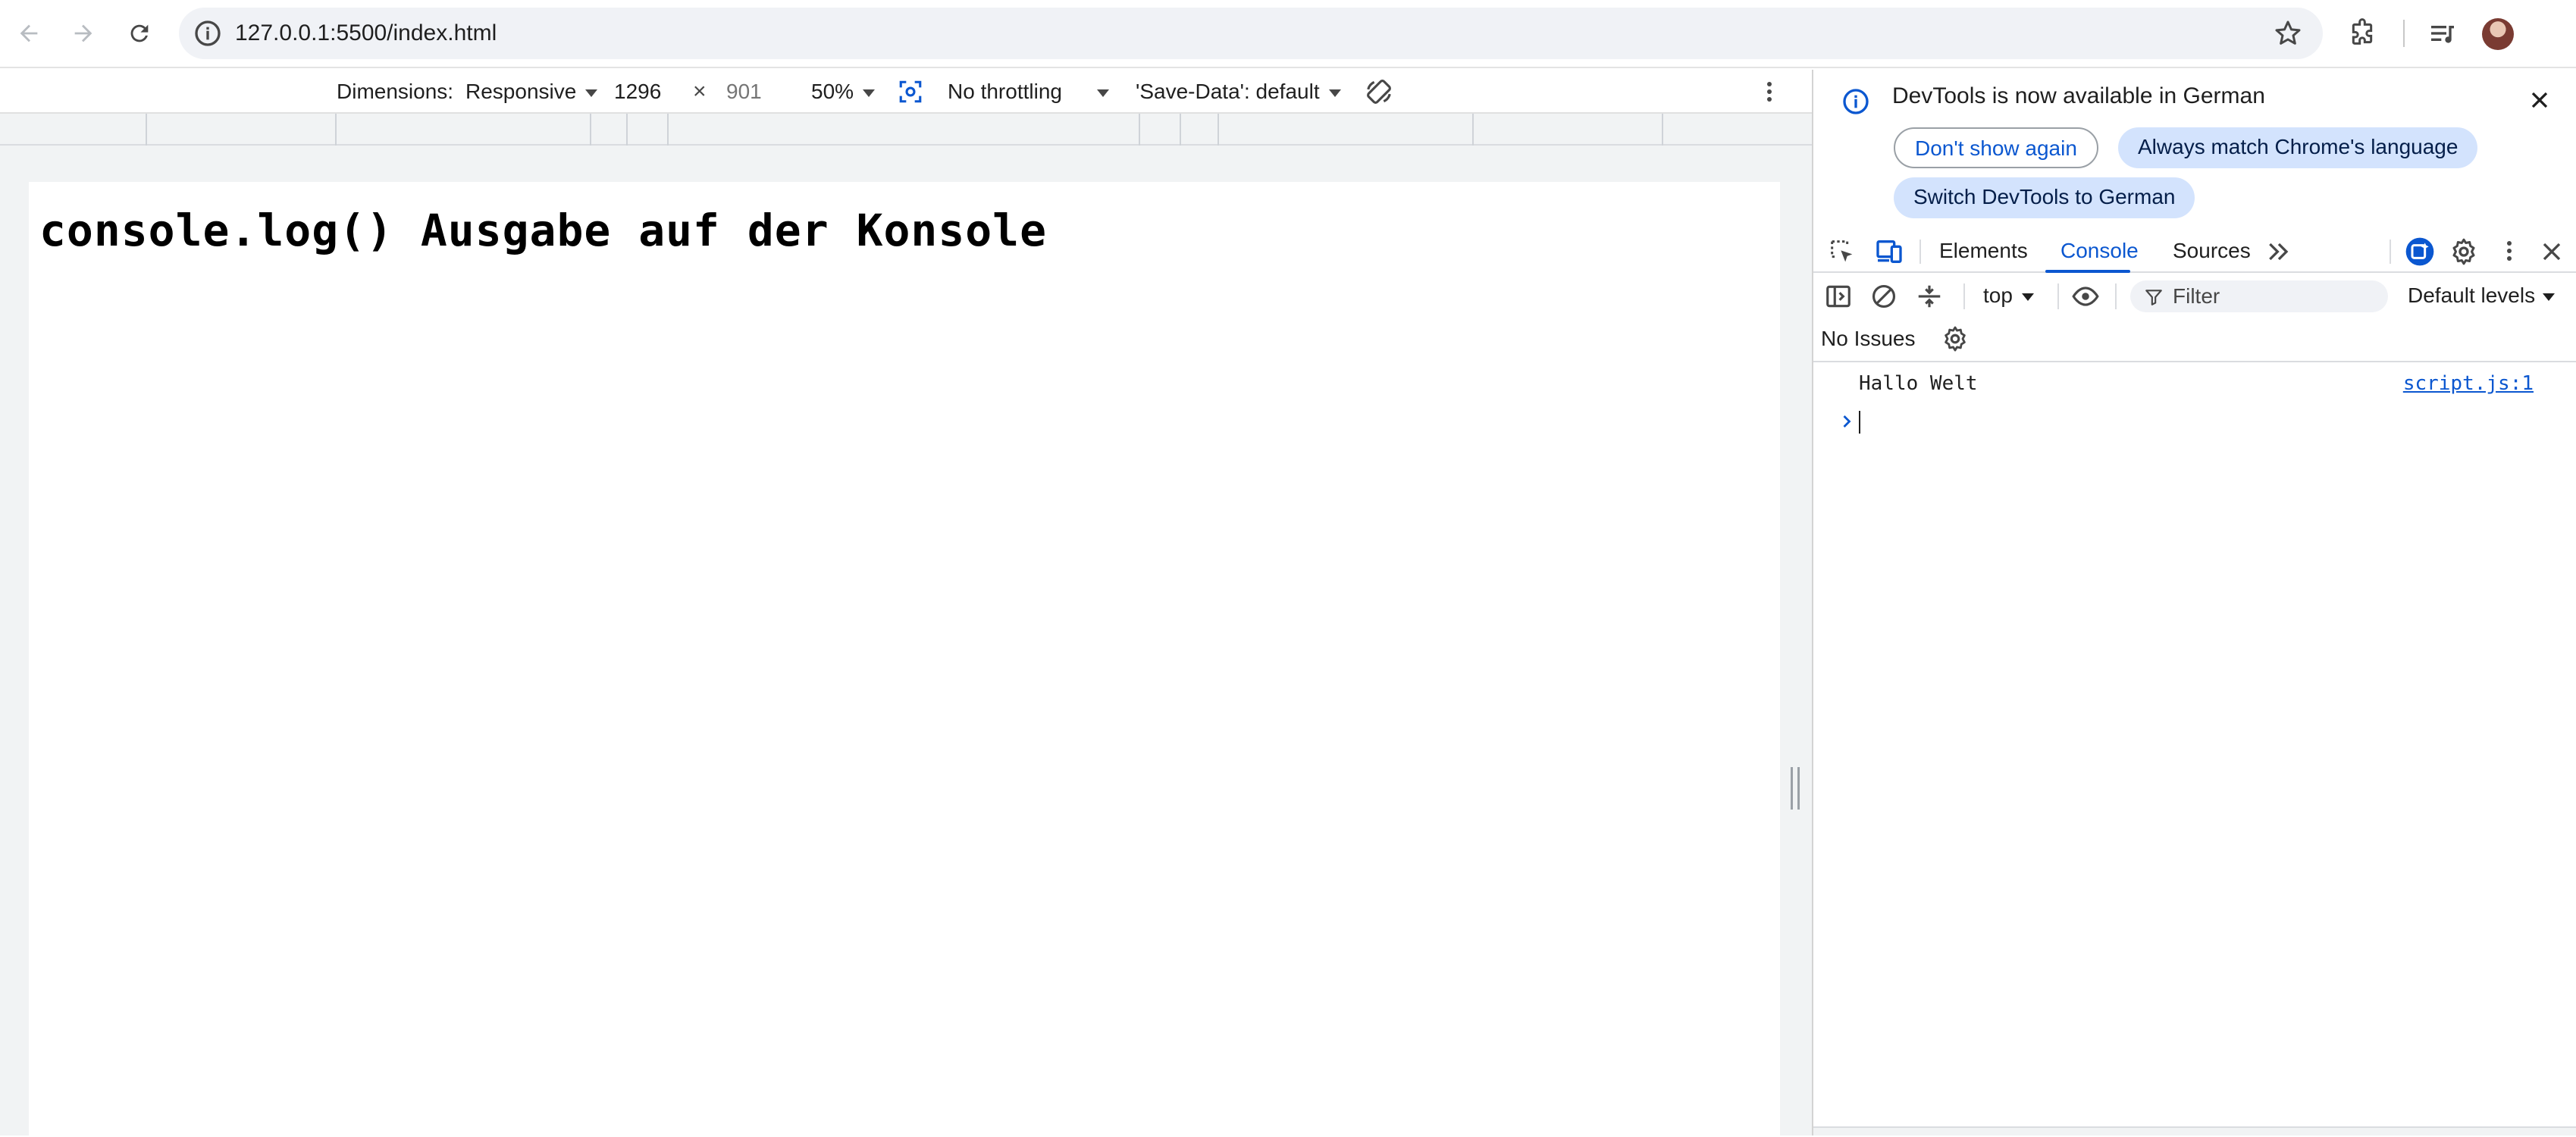 This screenshot has width=2576, height=1137. What do you see at coordinates (2464, 251) in the screenshot?
I see `settings-gear-icon` at bounding box center [2464, 251].